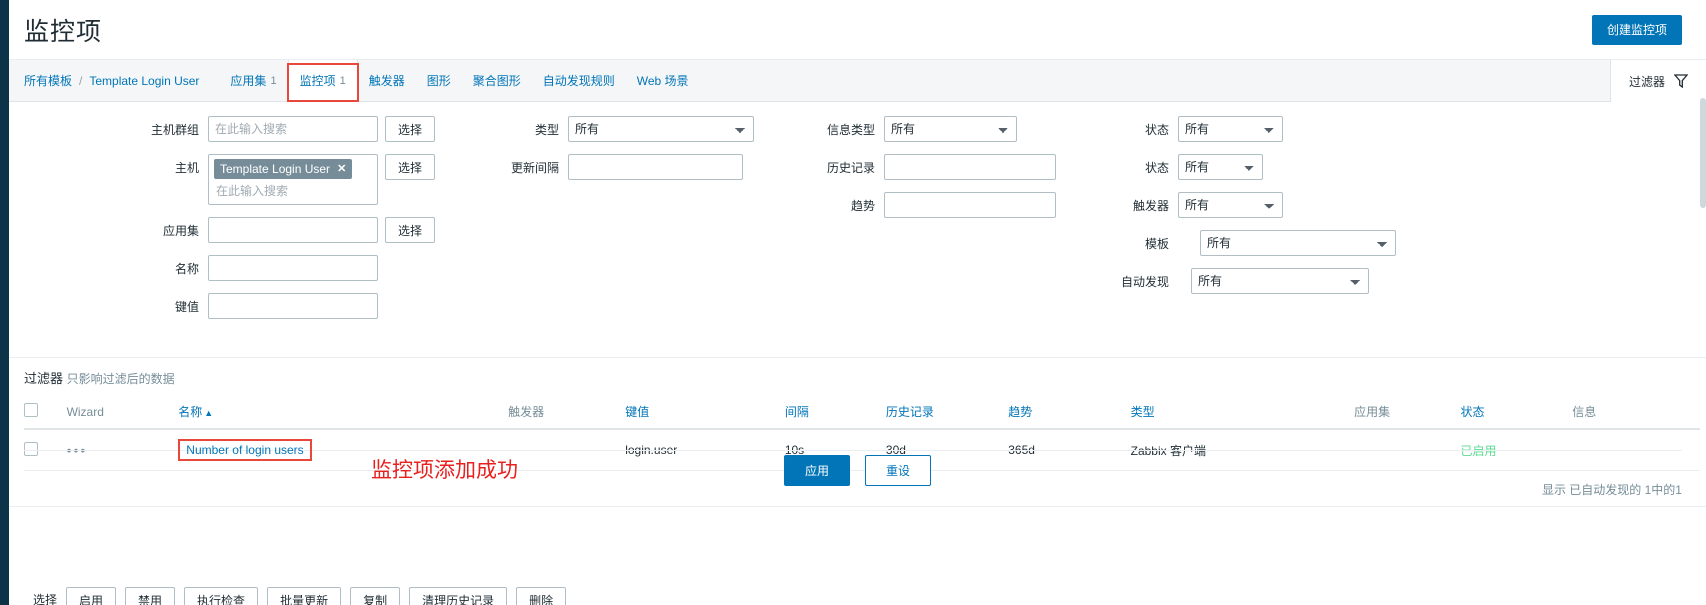  I want to click on field-discovery: 自动发现 所有, so click(1247, 281).